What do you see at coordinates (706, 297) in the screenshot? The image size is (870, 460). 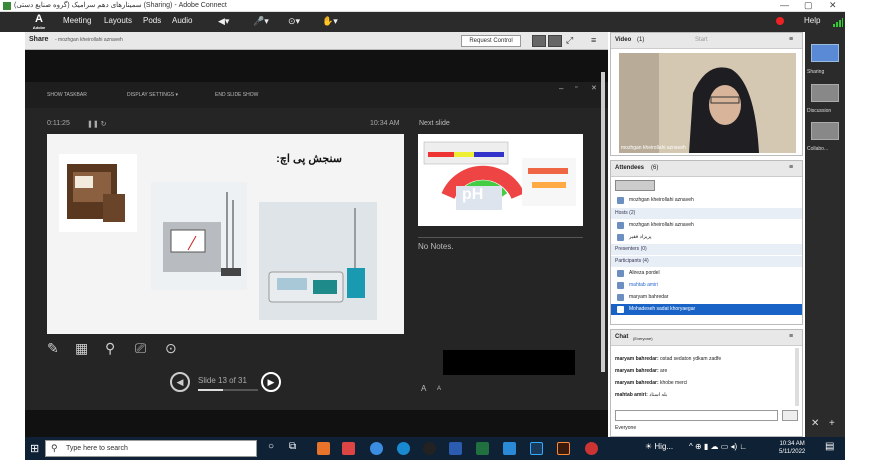 I see `attendee-row: maryam bahredar` at bounding box center [706, 297].